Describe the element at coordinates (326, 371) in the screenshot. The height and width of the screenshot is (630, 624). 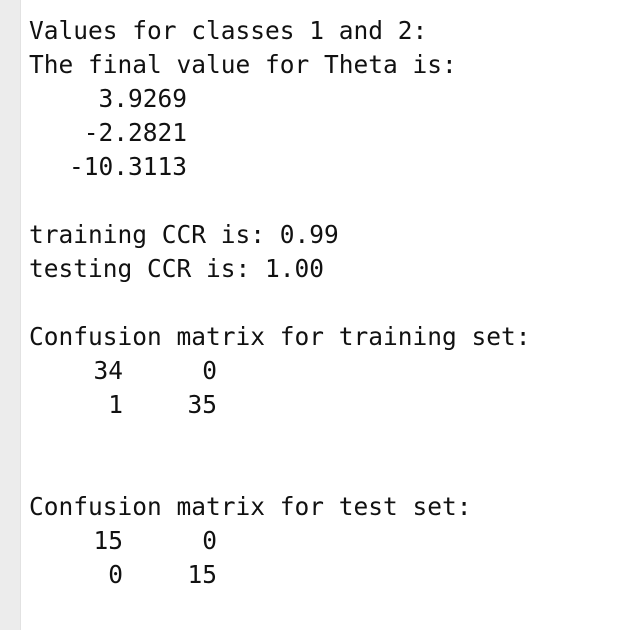
I see `train-matrix-row: 34 0` at that location.